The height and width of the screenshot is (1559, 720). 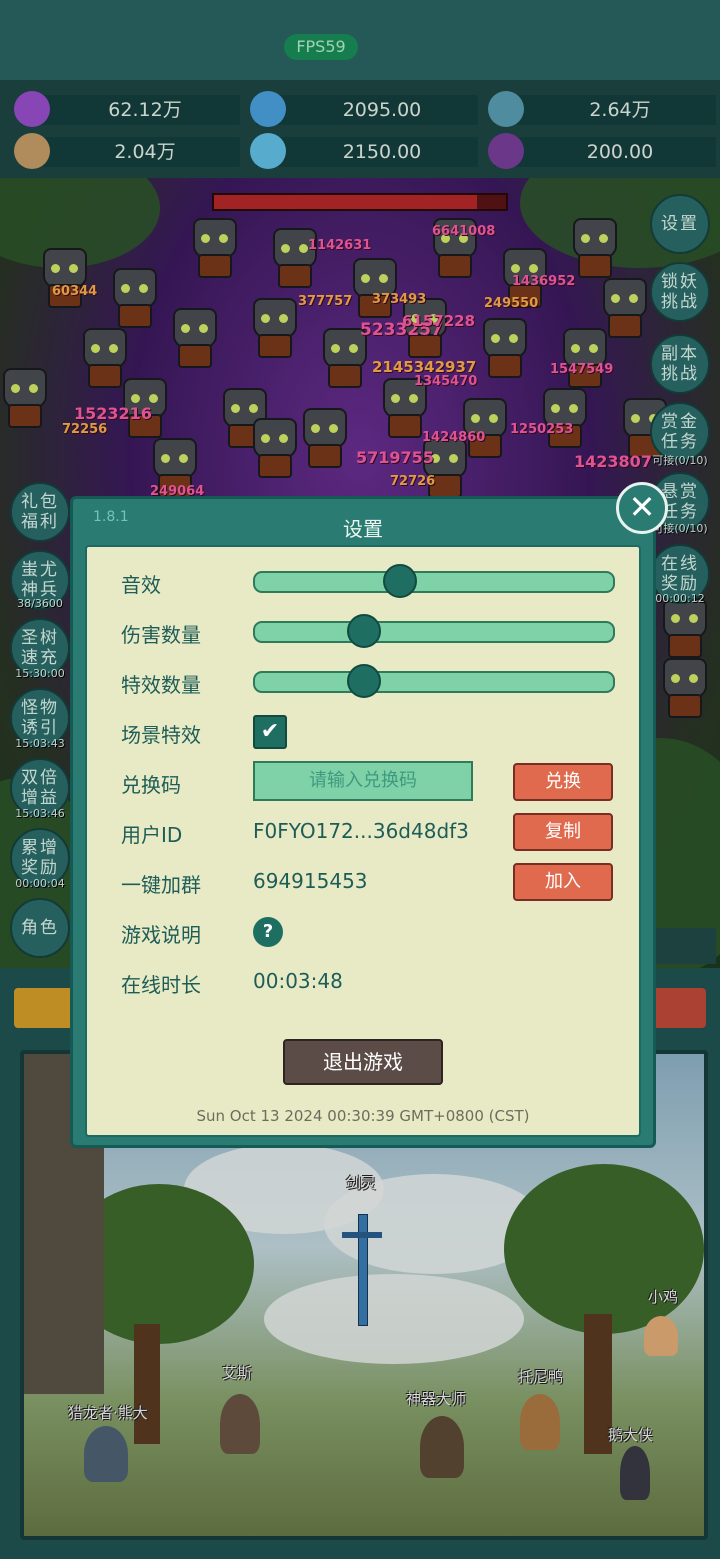 I want to click on effect-count-slider, so click(x=434, y=681).